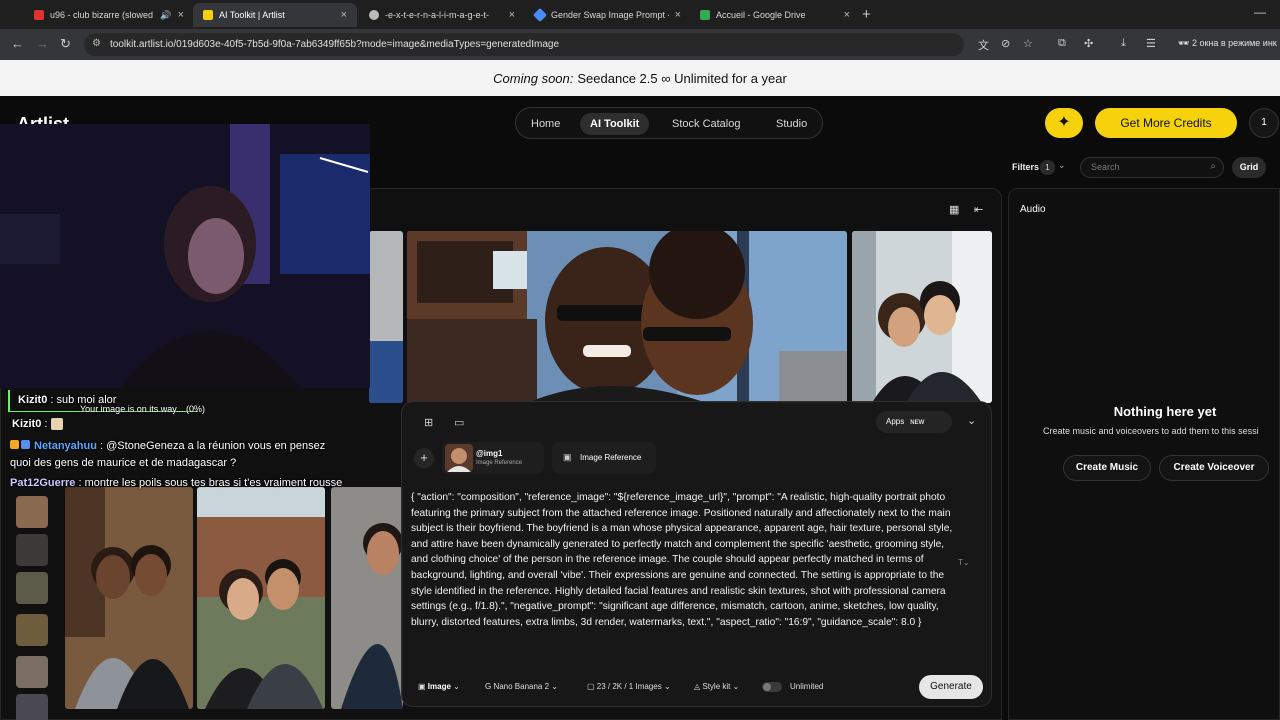  I want to click on chat-text: @StoneGeneza a la réunion vous en pensez, so click(216, 446).